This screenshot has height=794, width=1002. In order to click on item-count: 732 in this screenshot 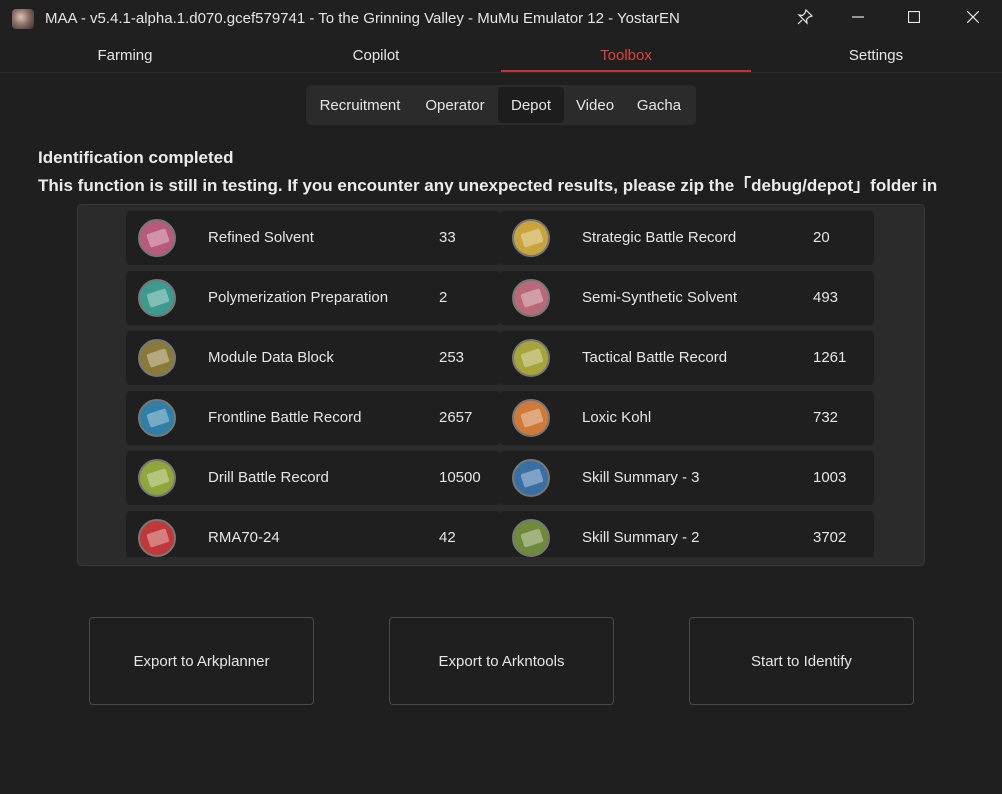, I will do `click(826, 417)`.